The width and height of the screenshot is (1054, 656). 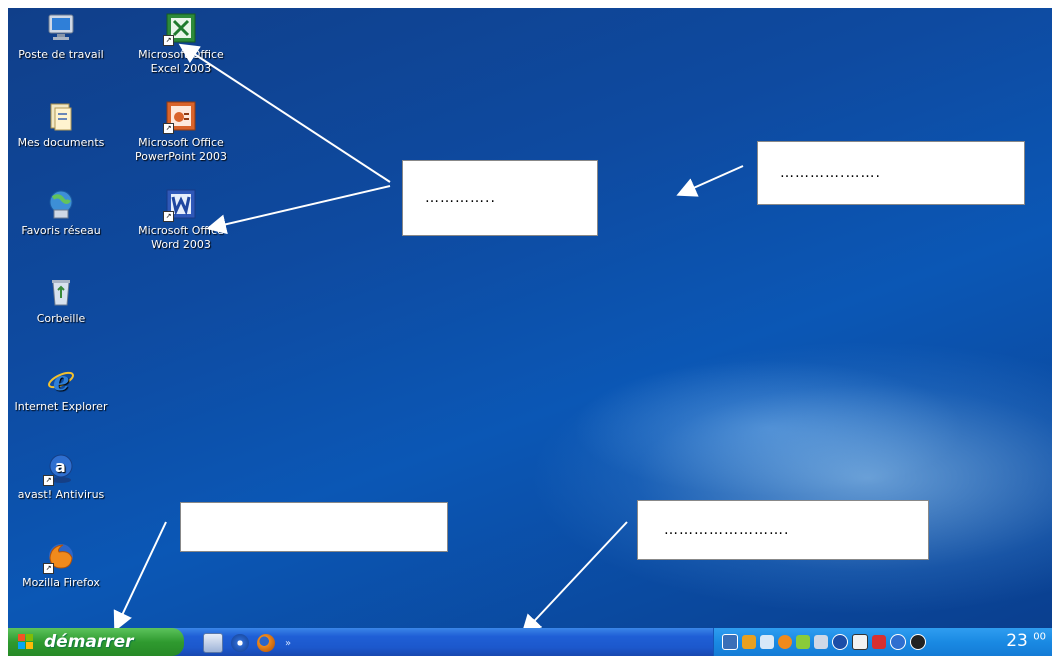 I want to click on callout-background: ………….……., so click(x=891, y=173).